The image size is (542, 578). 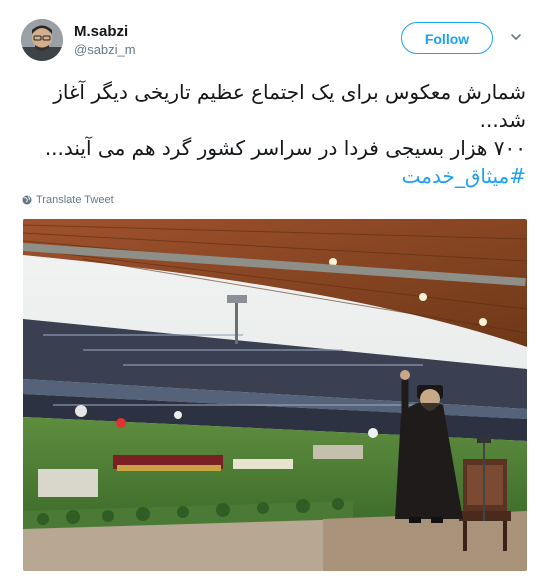 What do you see at coordinates (105, 49) in the screenshot?
I see `user-handle: @sabzi_m` at bounding box center [105, 49].